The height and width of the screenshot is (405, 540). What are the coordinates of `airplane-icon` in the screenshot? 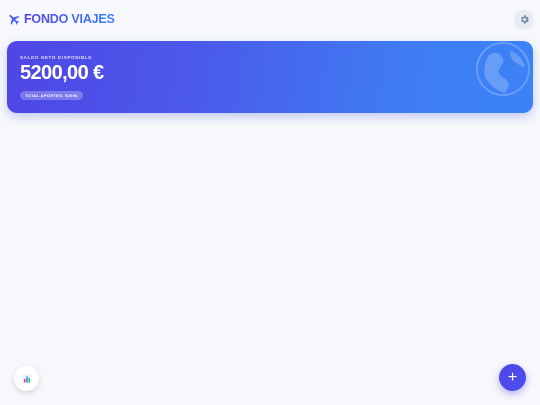 It's located at (14, 19).